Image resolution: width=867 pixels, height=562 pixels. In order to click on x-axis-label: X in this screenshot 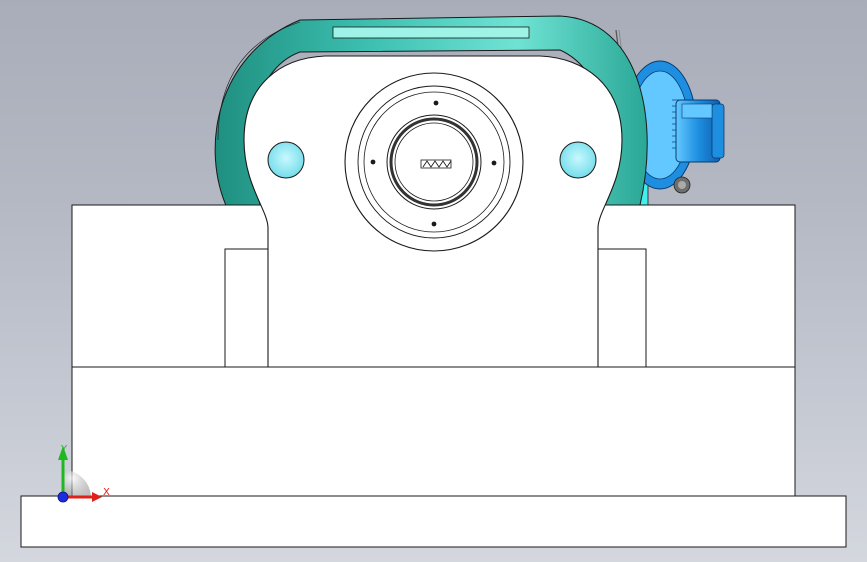, I will do `click(106, 492)`.